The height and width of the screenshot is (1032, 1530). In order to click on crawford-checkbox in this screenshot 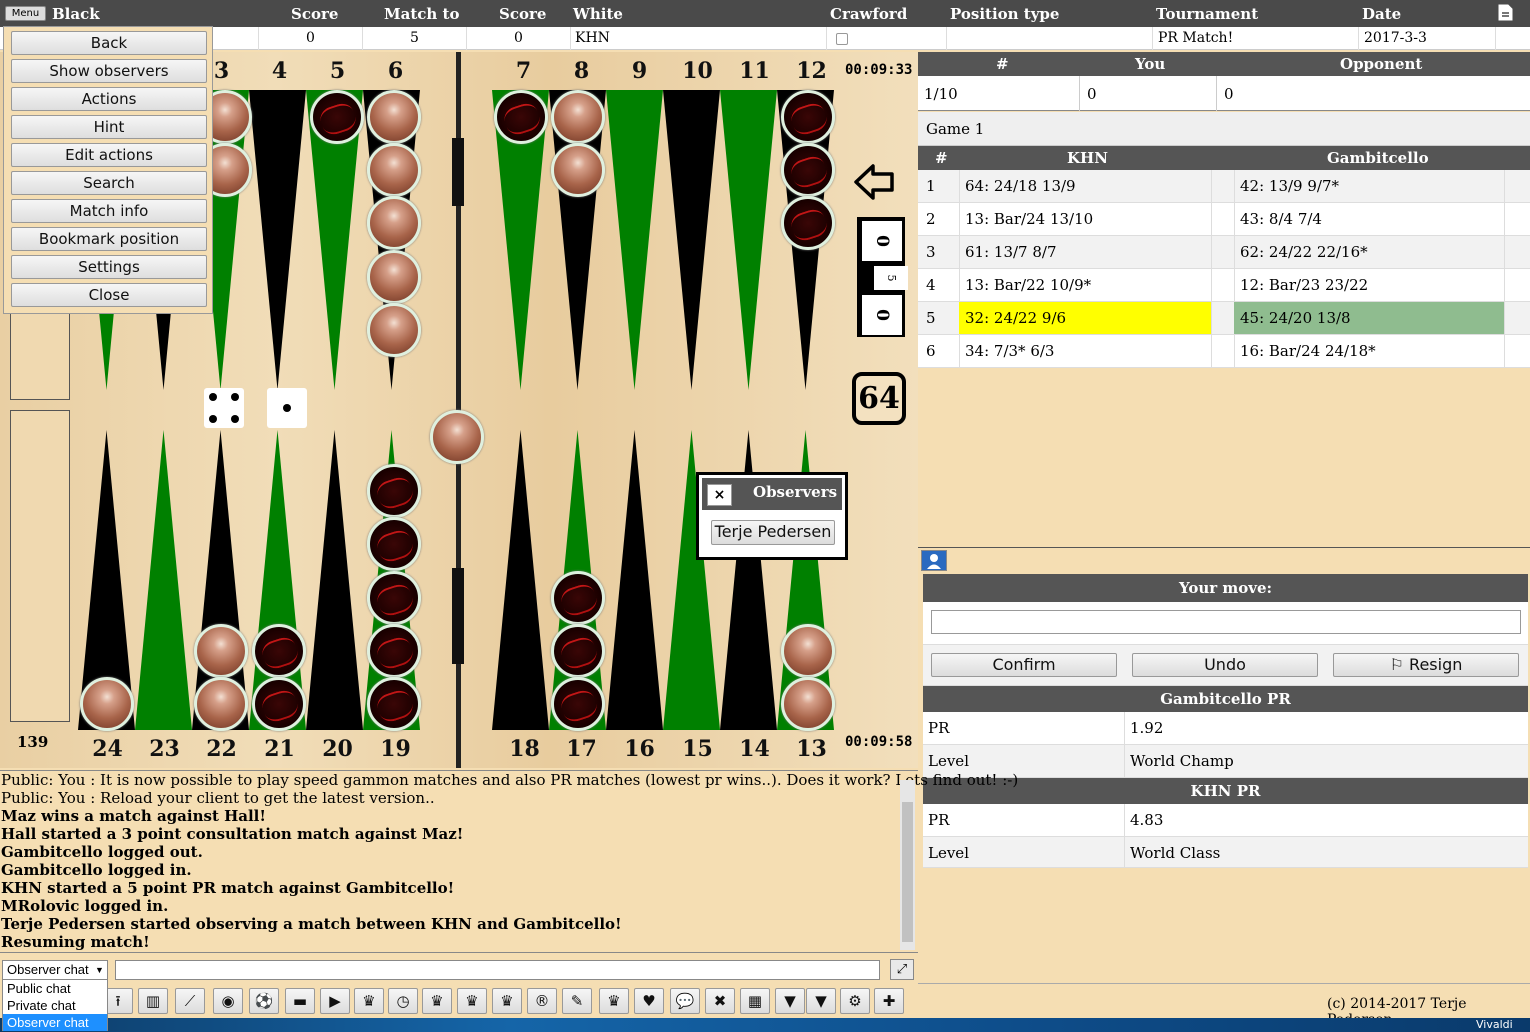, I will do `click(842, 39)`.